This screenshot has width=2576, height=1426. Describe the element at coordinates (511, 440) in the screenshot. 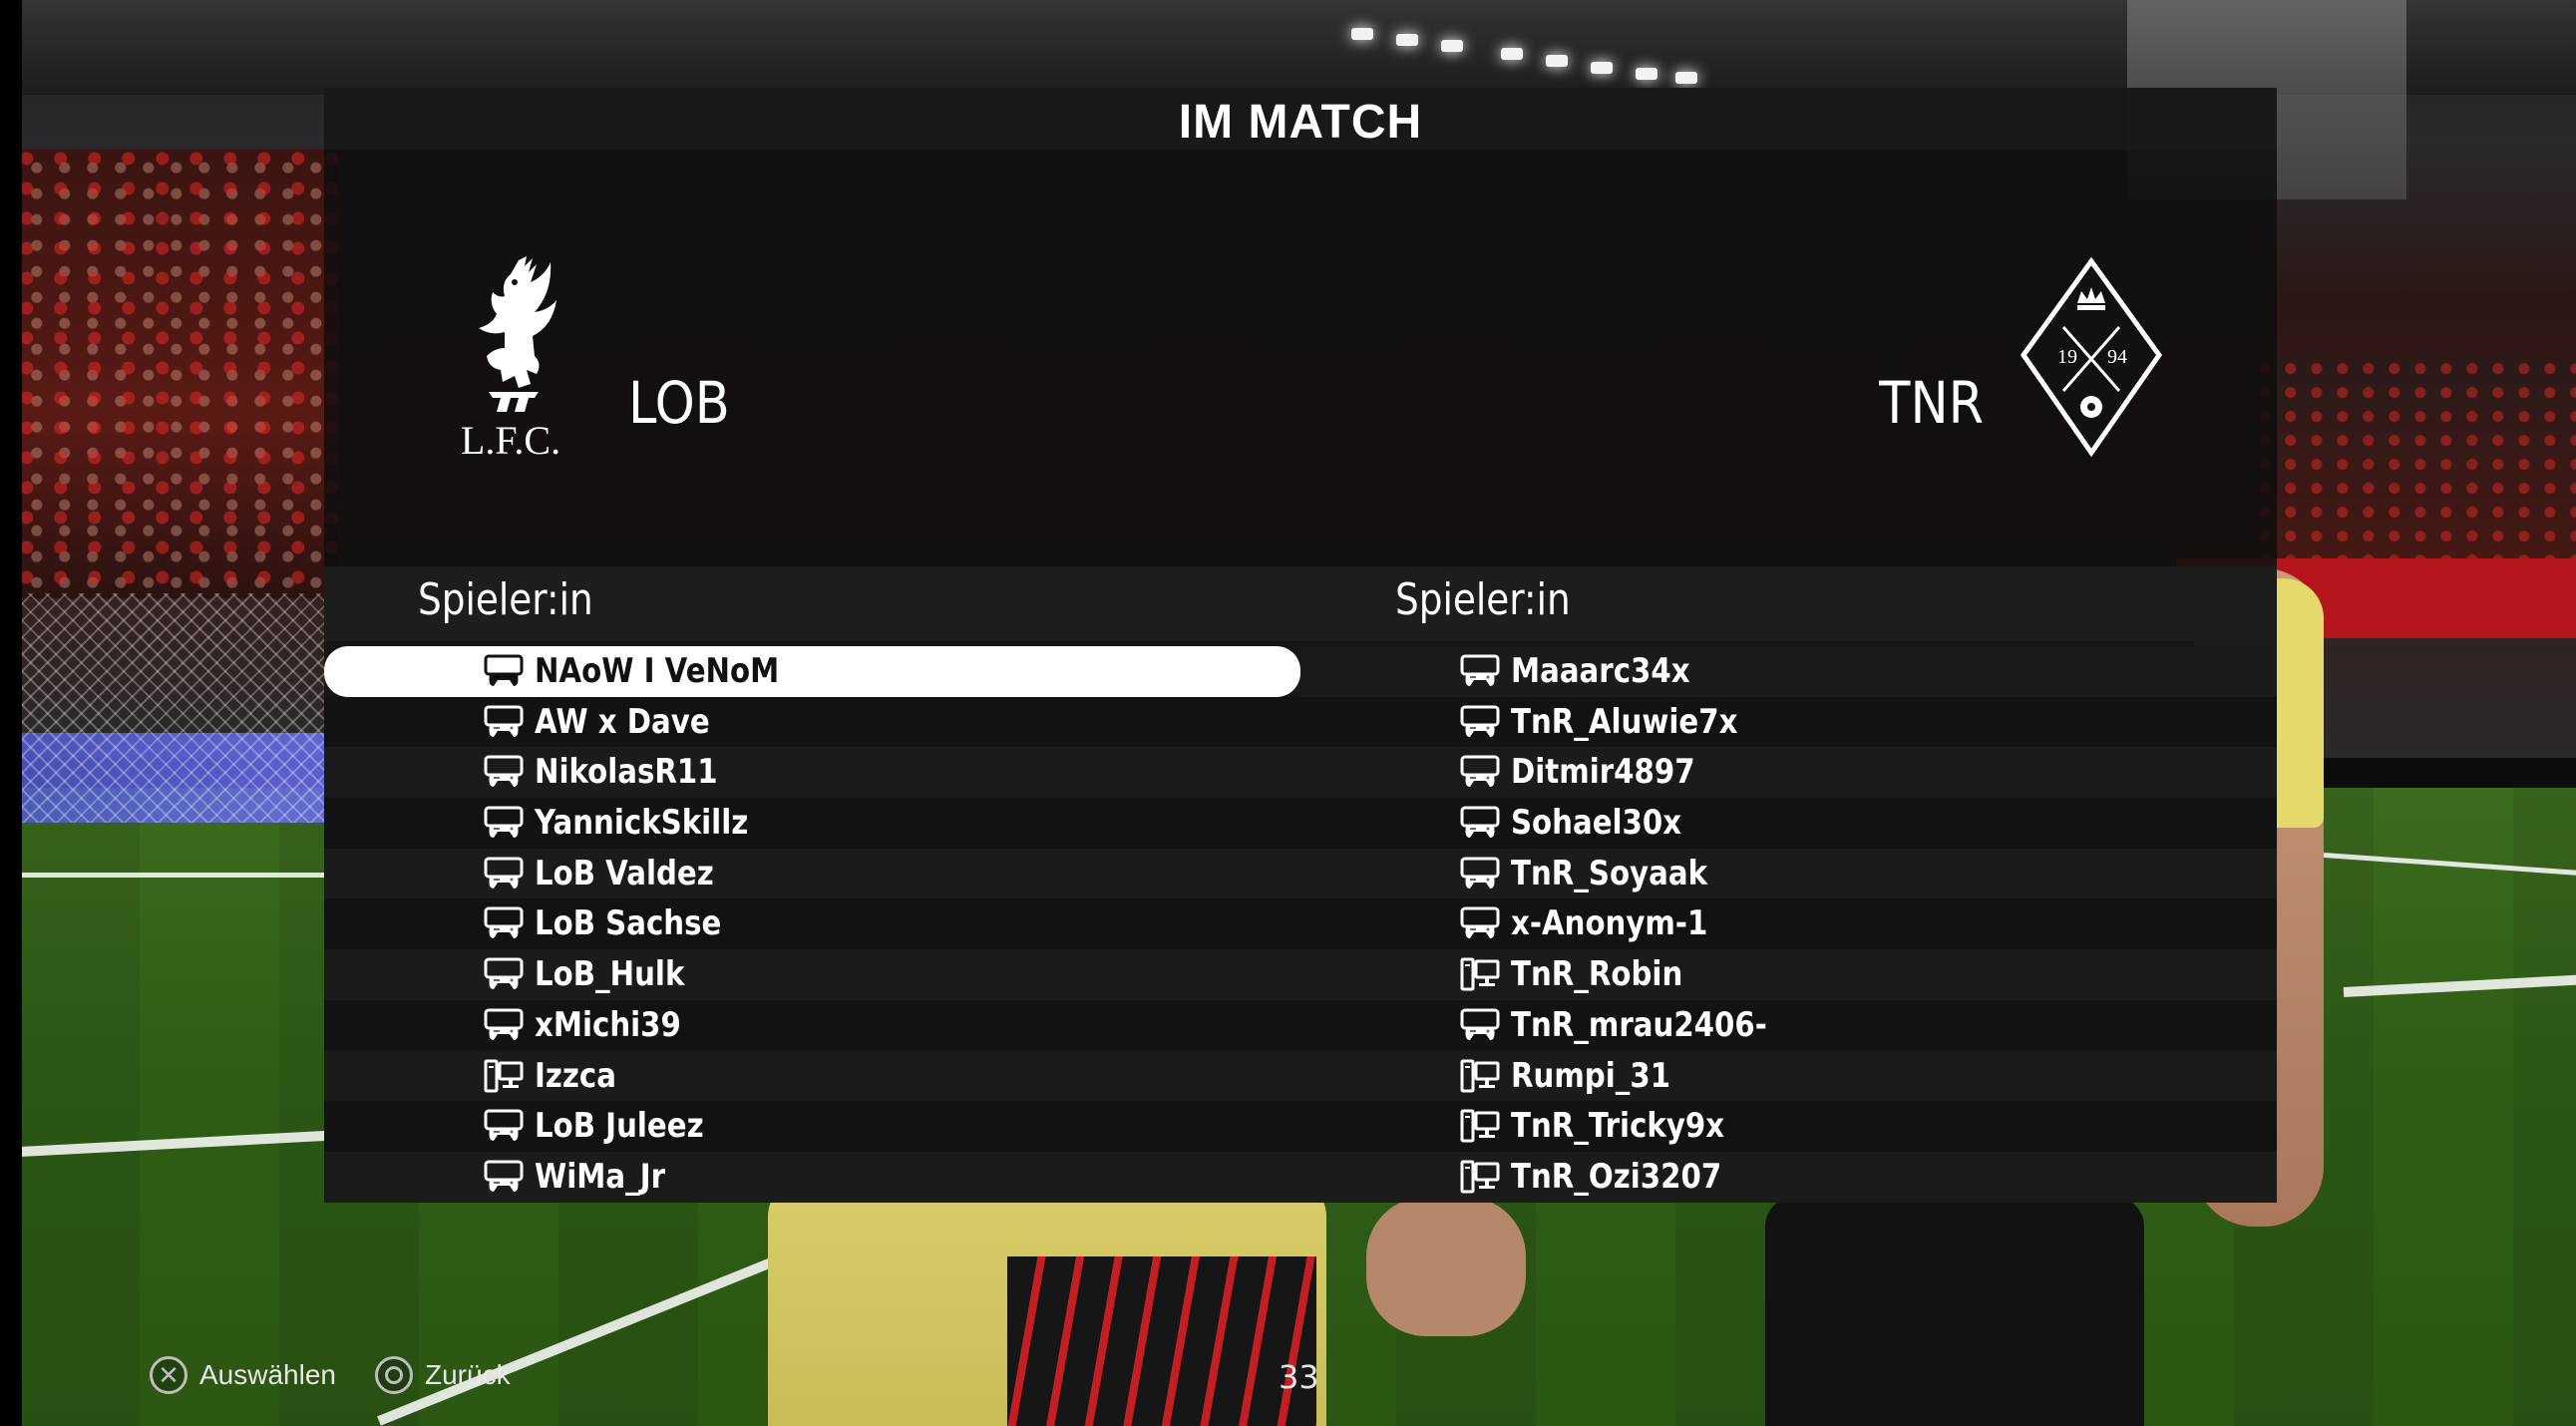

I see `crest-text: L.F.C.` at that location.